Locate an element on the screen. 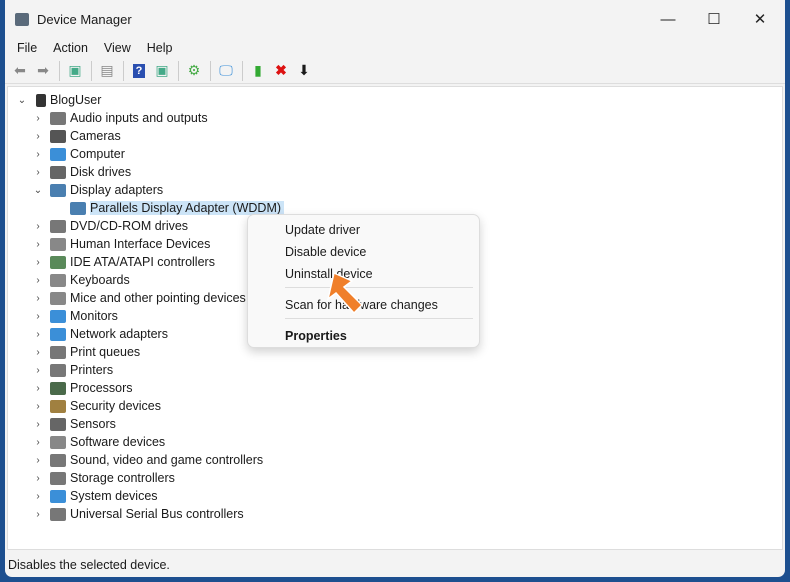  minimize-button: — is located at coordinates (668, 19).